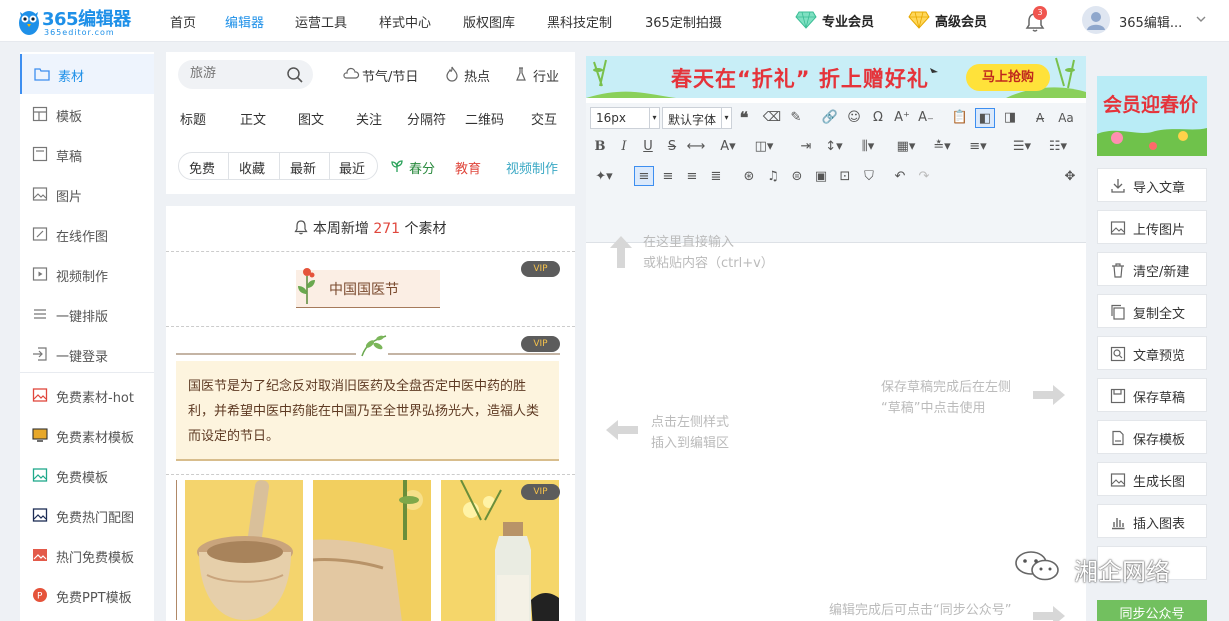 The image size is (1229, 621). Describe the element at coordinates (1066, 118) in the screenshot. I see `clear-format-icon: Aa` at that location.